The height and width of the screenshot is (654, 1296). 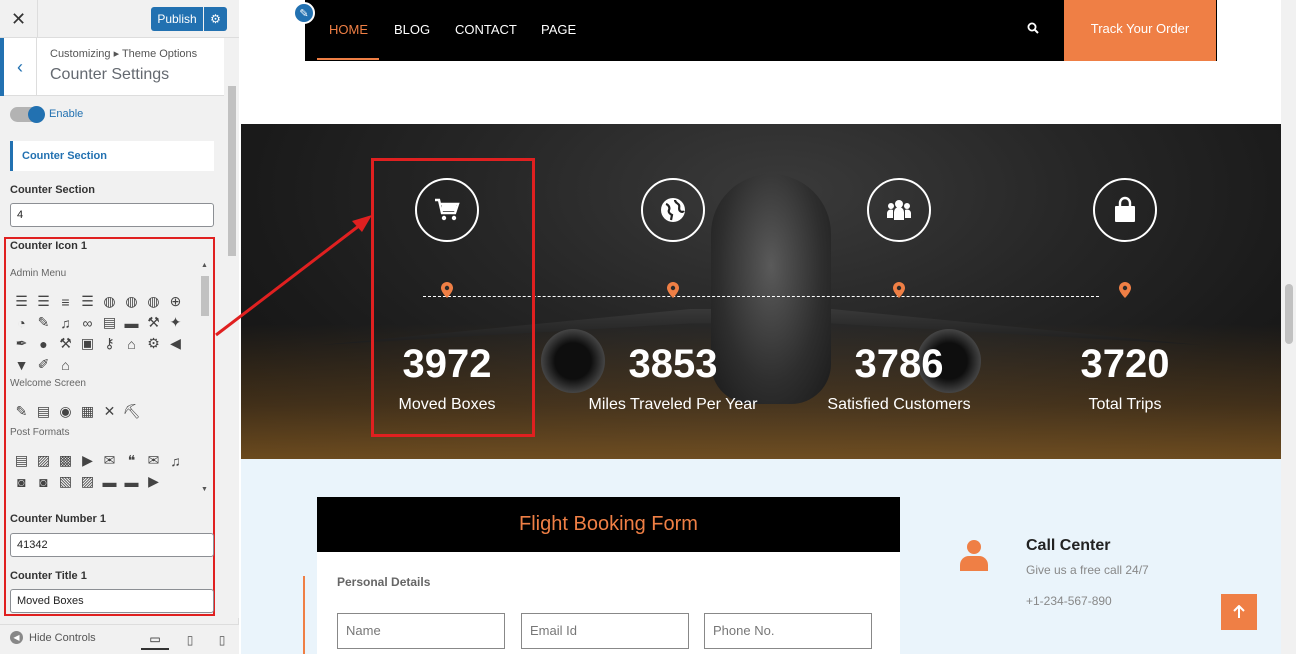 I want to click on images-icon: ▧, so click(x=65, y=481).